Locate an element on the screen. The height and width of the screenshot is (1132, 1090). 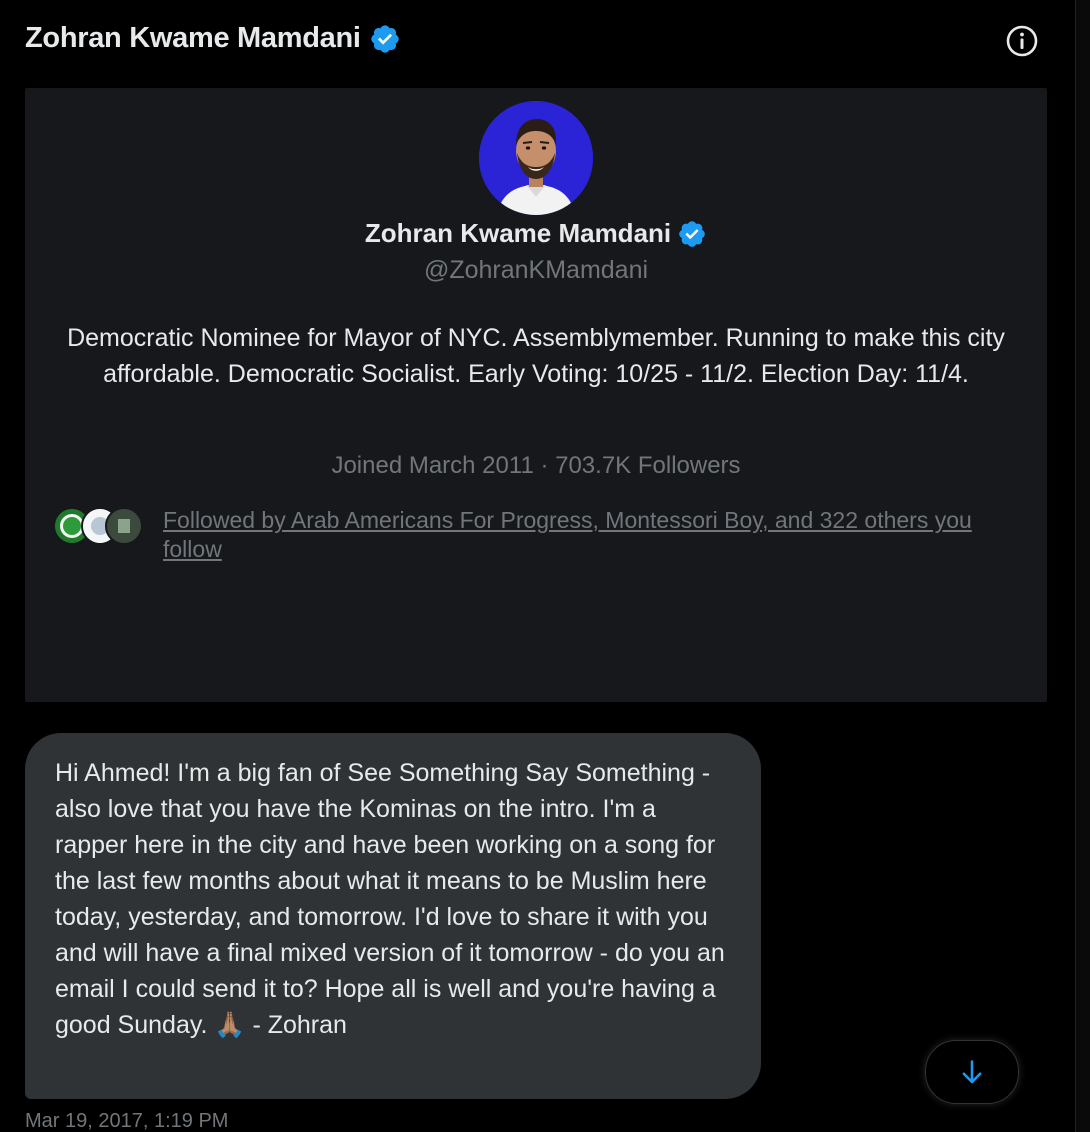
arrow-down-icon is located at coordinates (972, 1072).